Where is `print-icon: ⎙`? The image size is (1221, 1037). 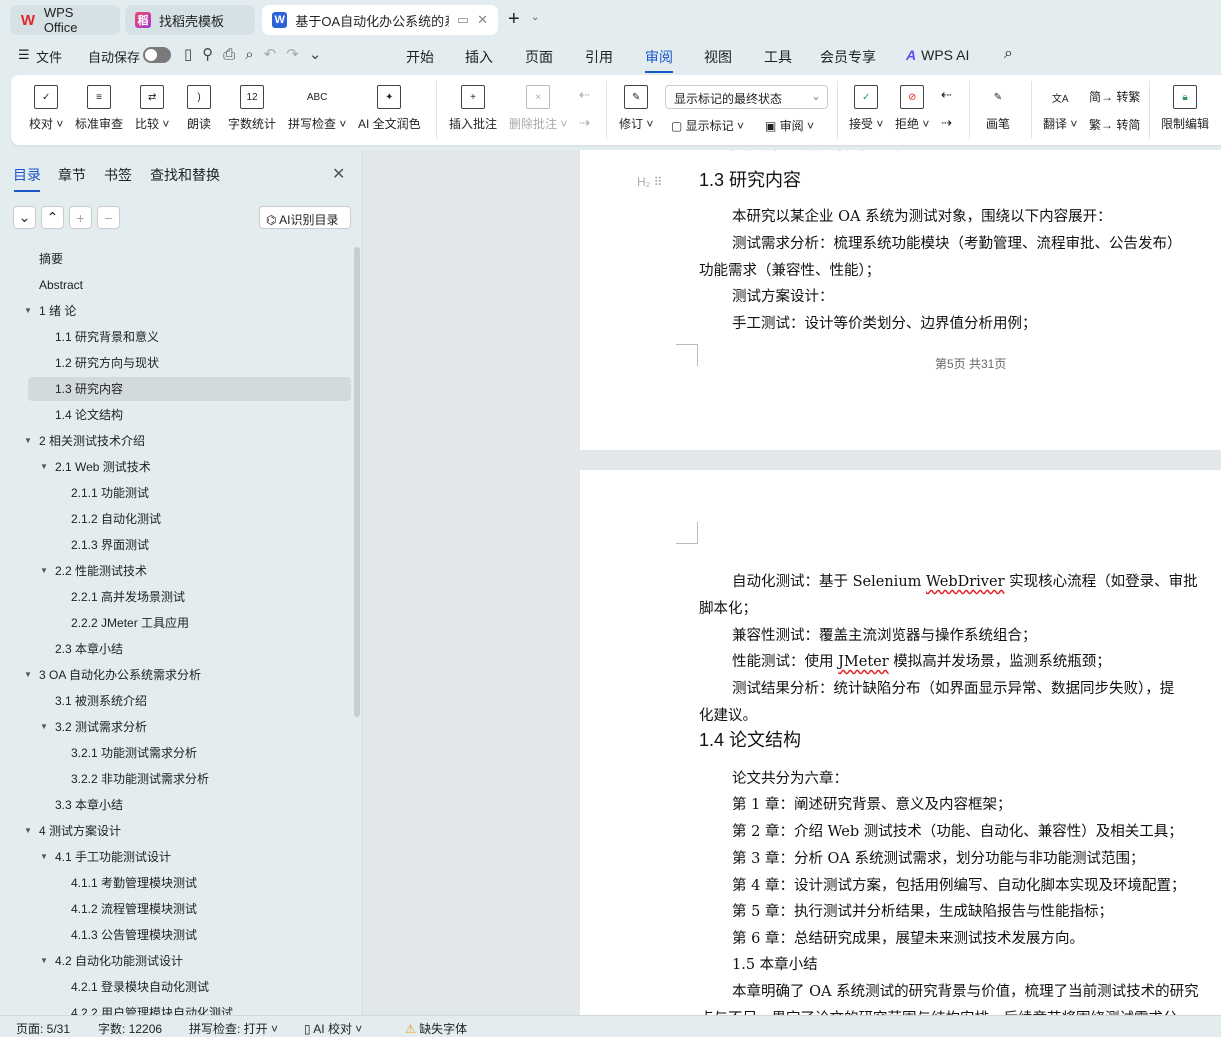 print-icon: ⎙ is located at coordinates (234, 54).